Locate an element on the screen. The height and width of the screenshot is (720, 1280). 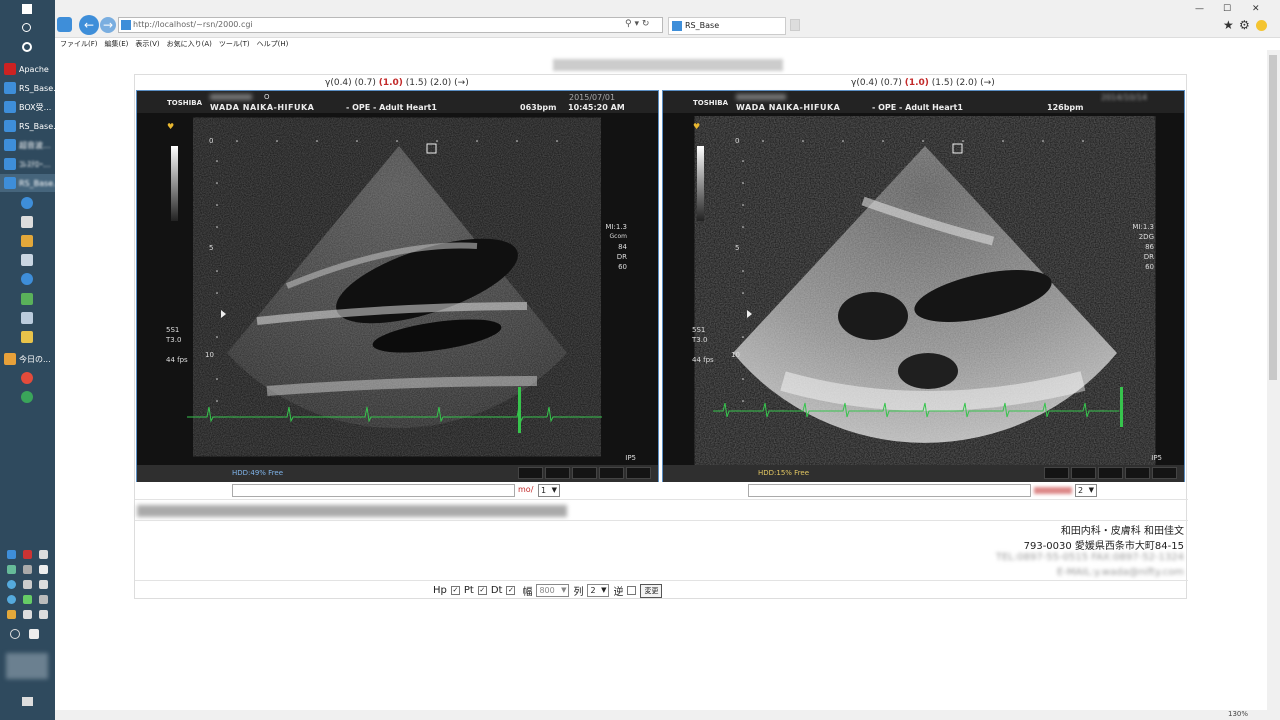
depth-label-0: 0 is located at coordinates (211, 141).